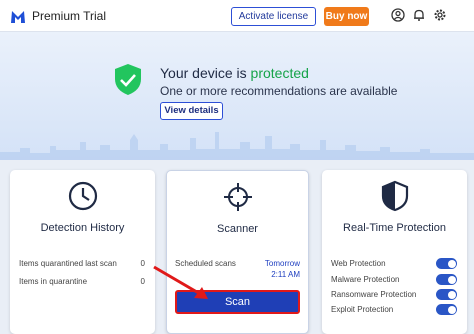 The width and height of the screenshot is (474, 334). Describe the element at coordinates (238, 197) in the screenshot. I see `crosshair-icon` at that location.